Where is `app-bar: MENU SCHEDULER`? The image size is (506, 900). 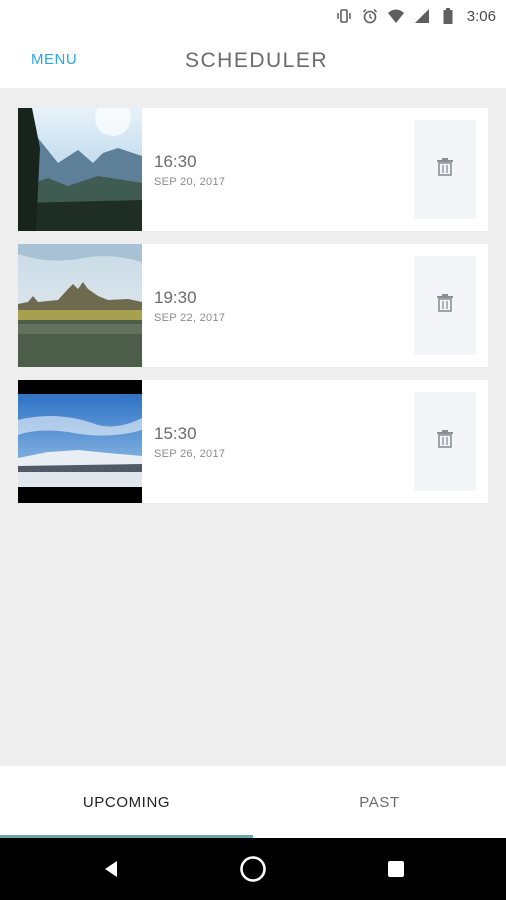 app-bar: MENU SCHEDULER is located at coordinates (253, 60).